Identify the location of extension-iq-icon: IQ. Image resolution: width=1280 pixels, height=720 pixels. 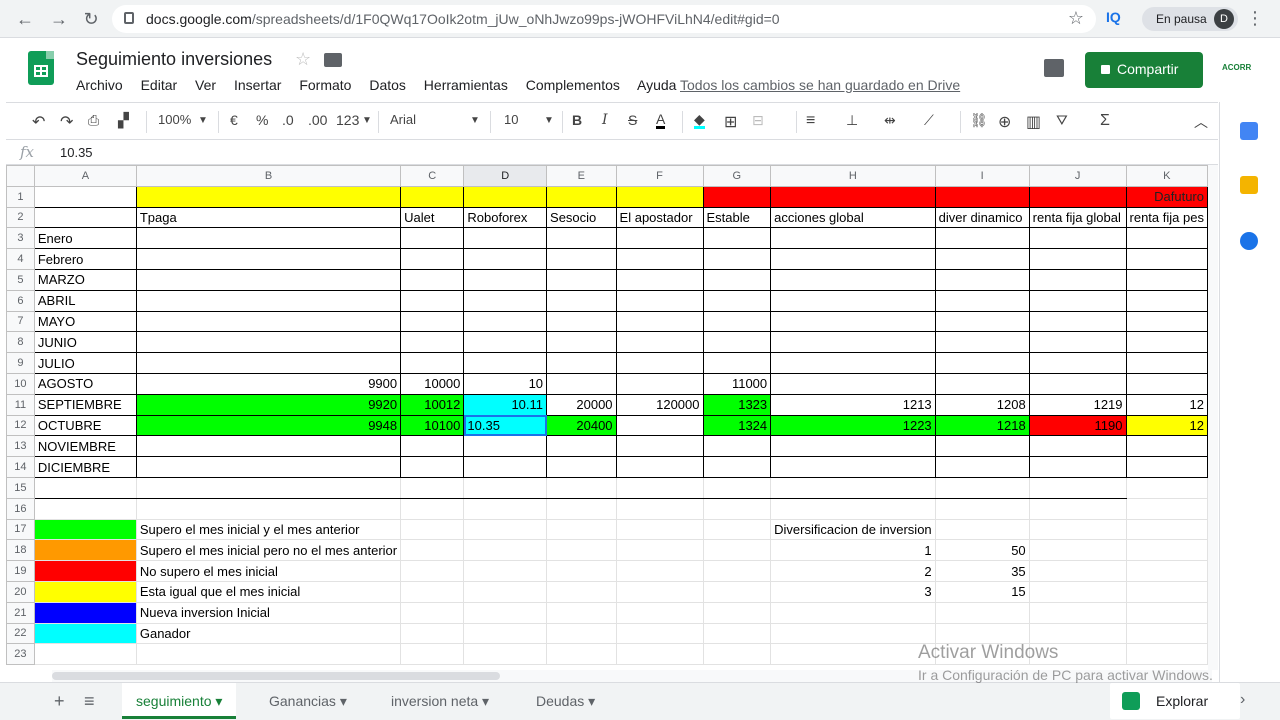
(1113, 17).